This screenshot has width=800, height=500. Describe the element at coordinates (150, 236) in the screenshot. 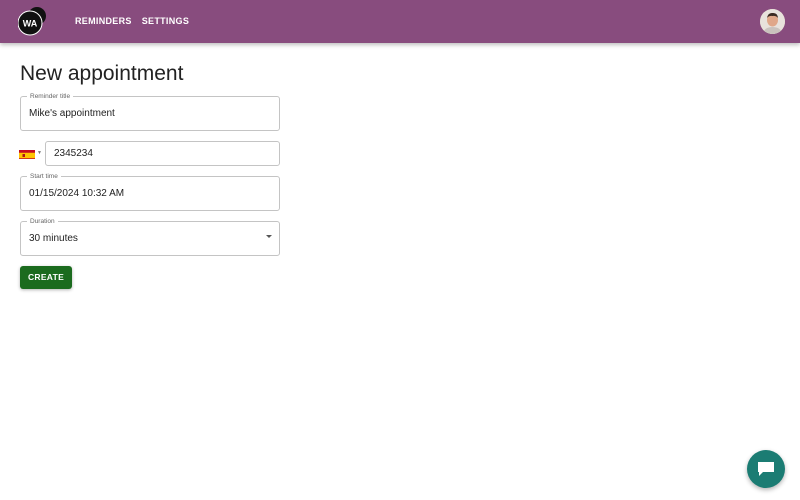

I see `duration-select: Duration 30 minutes` at that location.